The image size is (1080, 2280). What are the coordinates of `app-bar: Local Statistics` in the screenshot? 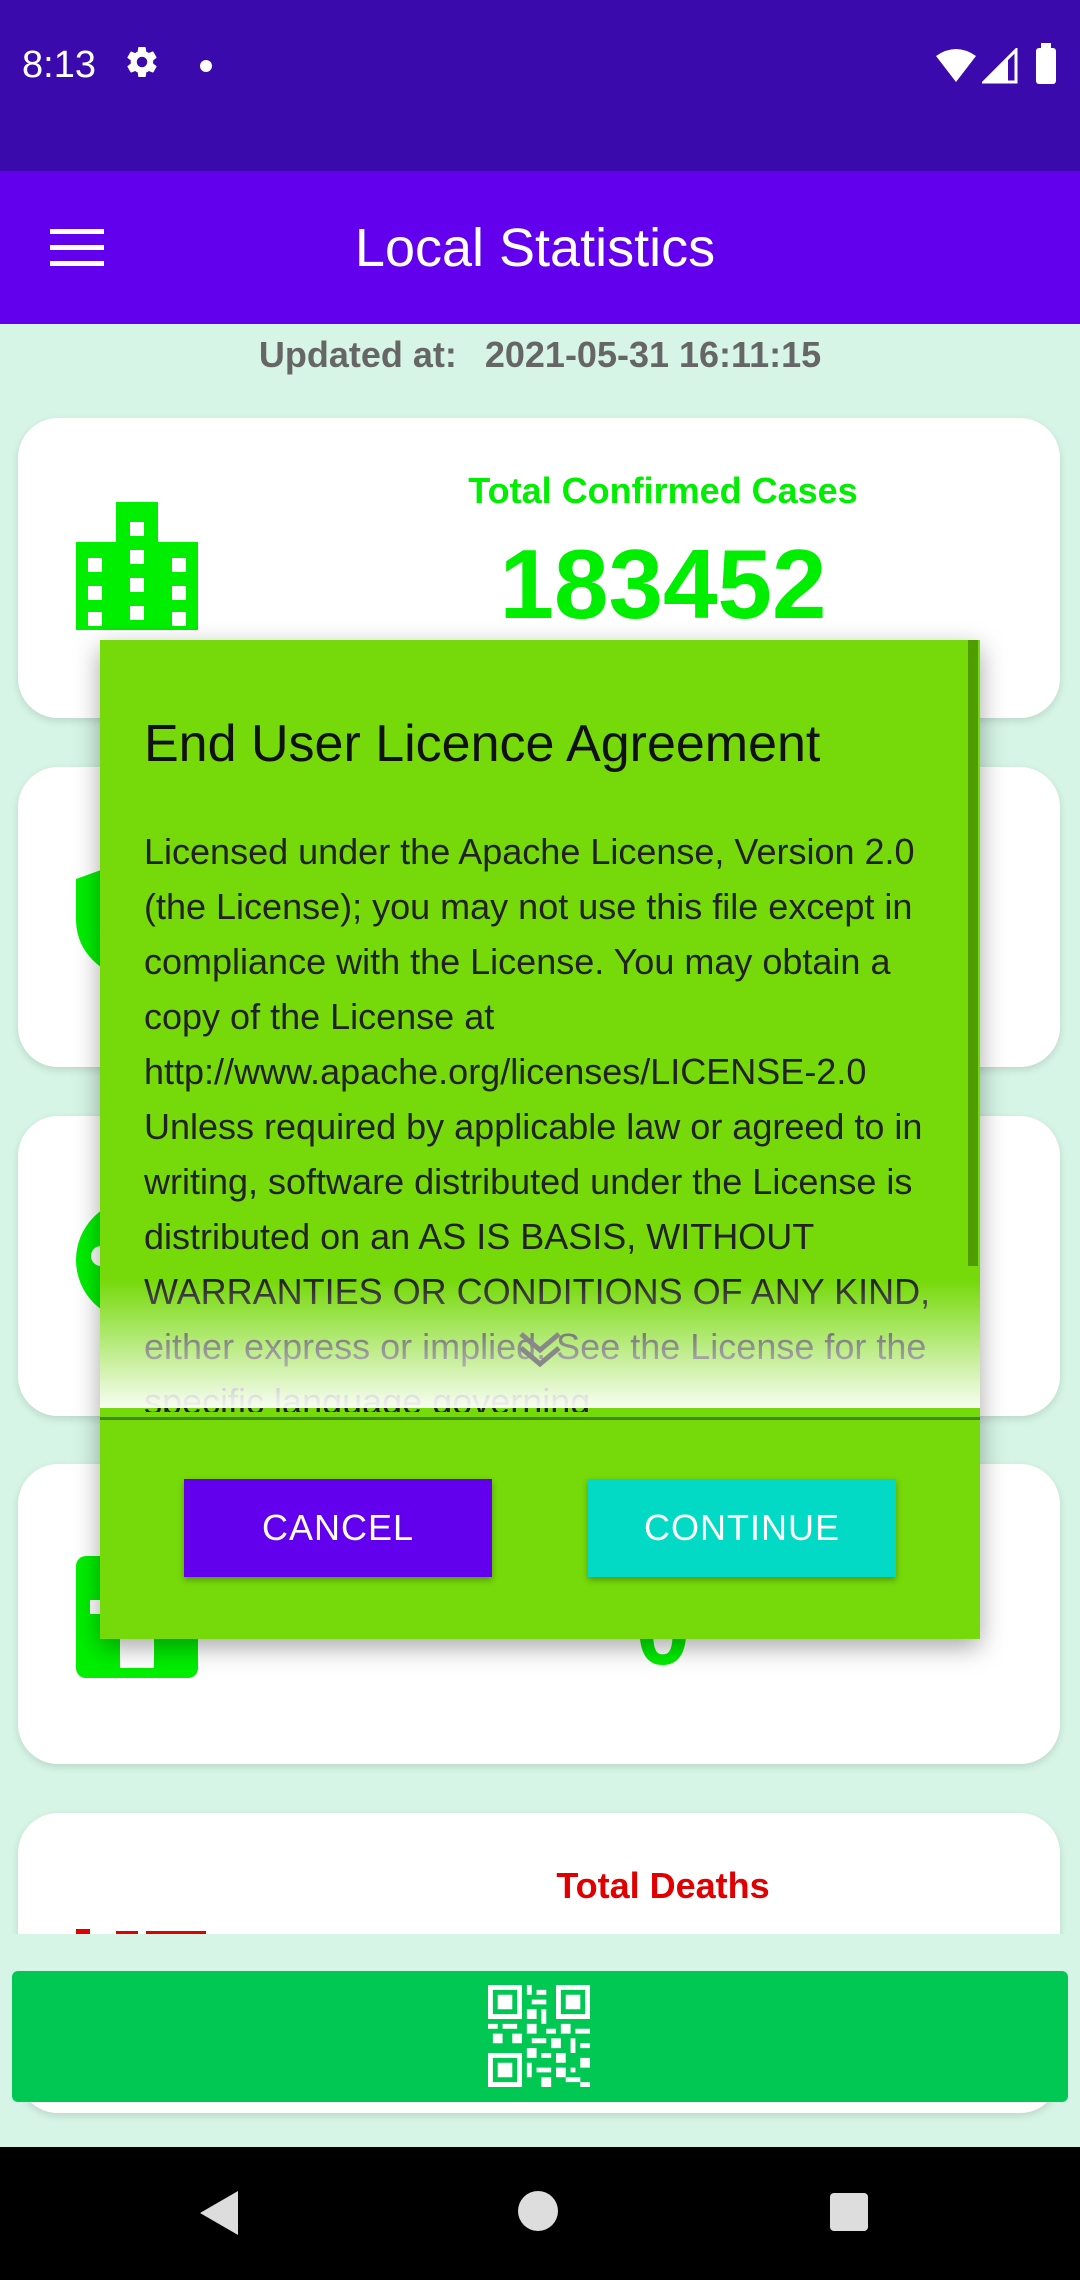 It's located at (540, 247).